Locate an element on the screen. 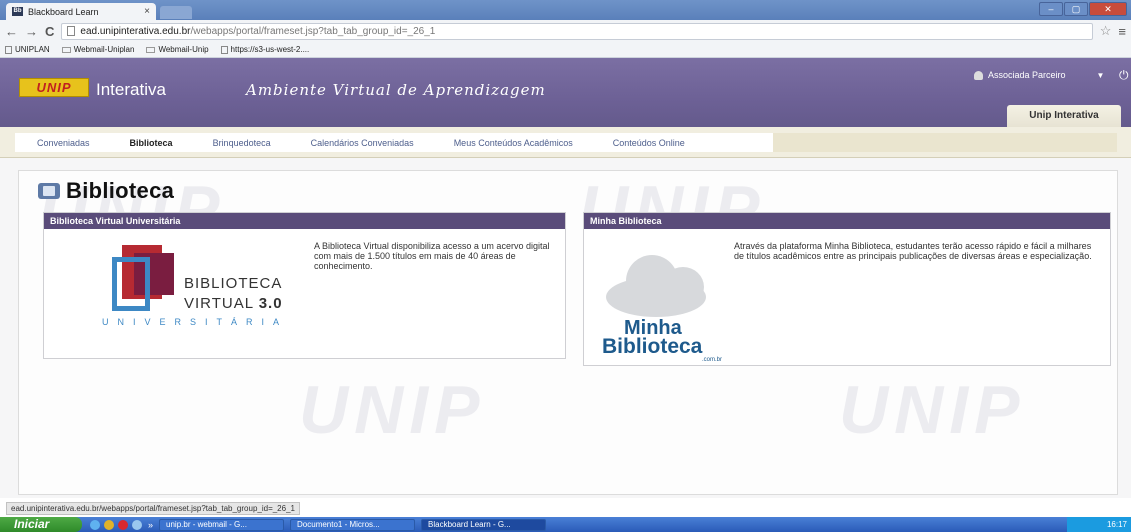  start-button: Iniciar is located at coordinates (41, 524).